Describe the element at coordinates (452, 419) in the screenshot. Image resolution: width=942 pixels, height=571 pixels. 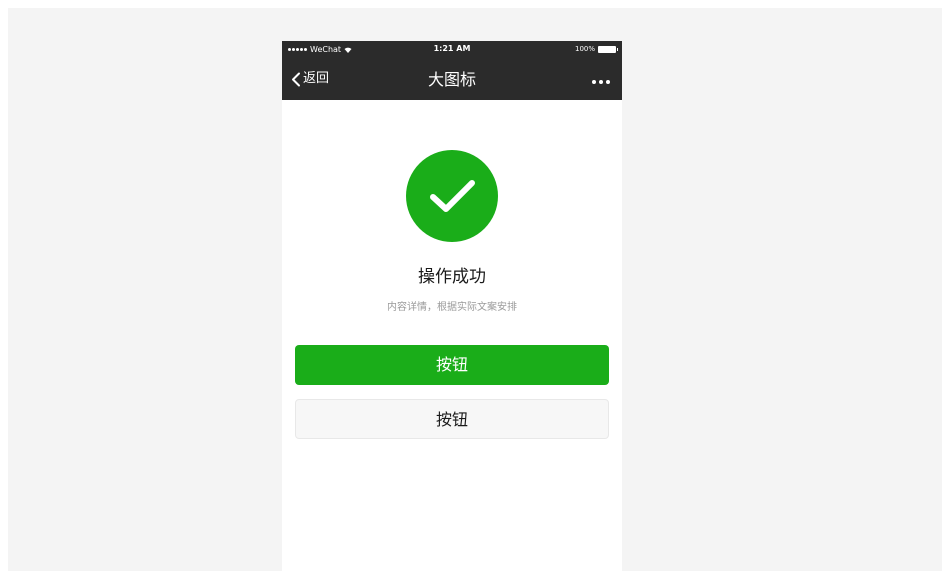
I see `default-button: 按钮` at that location.